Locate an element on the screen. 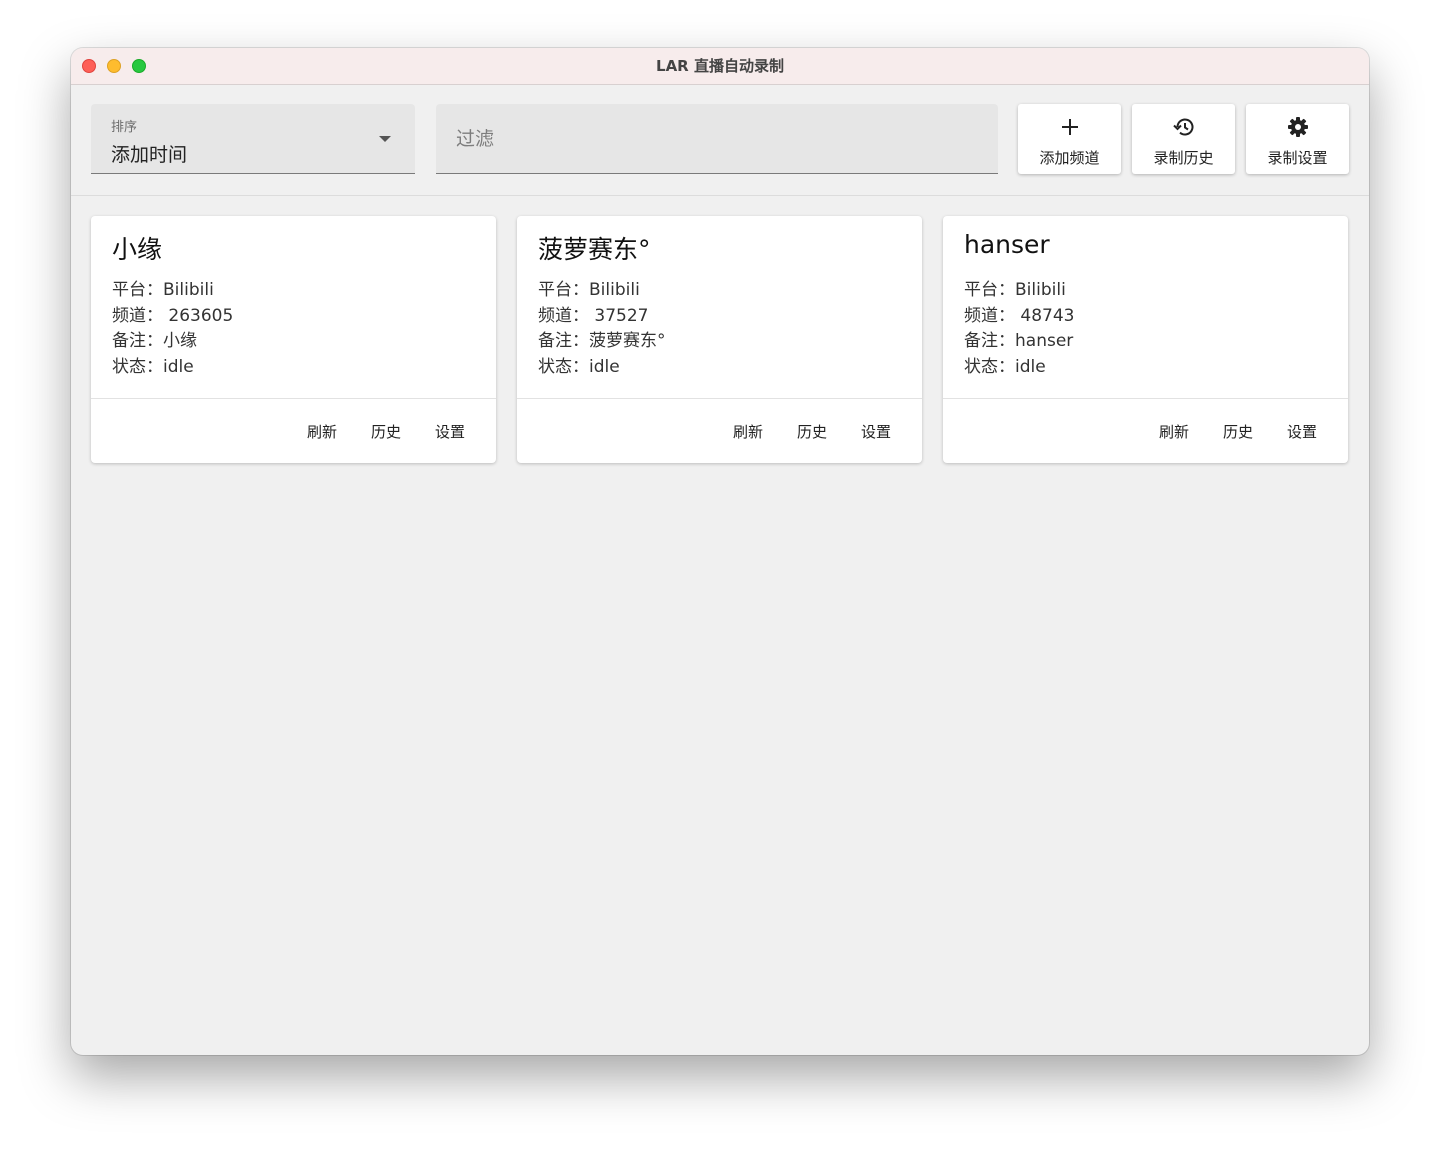  note-line: 备注：小缘 is located at coordinates (172, 342).